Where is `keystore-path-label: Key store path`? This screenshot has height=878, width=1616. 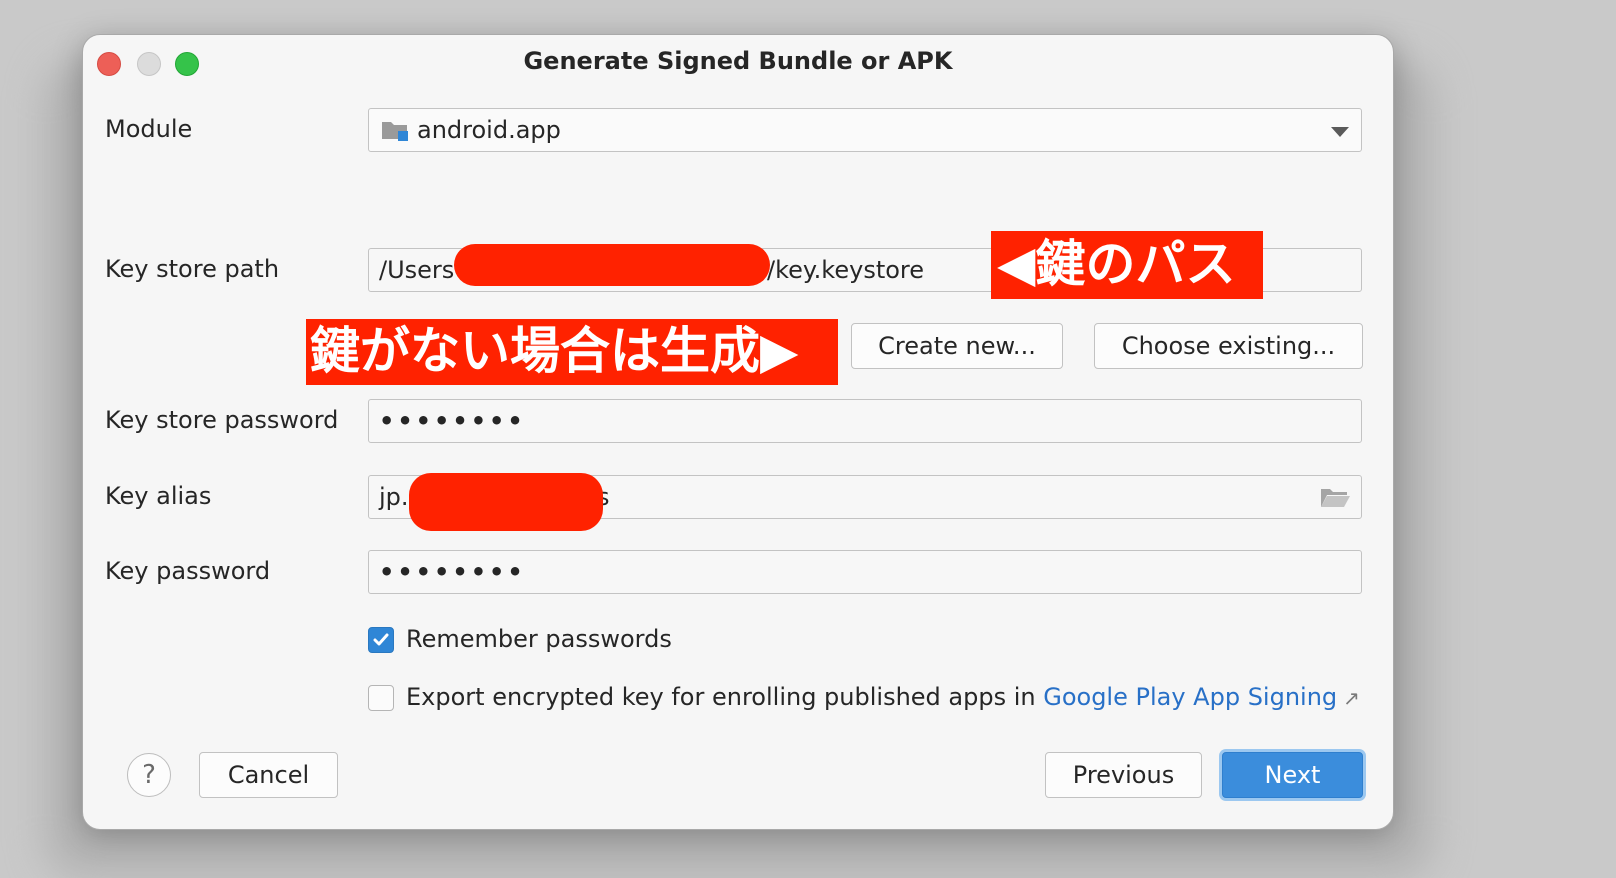
keystore-path-label: Key store path is located at coordinates (192, 269).